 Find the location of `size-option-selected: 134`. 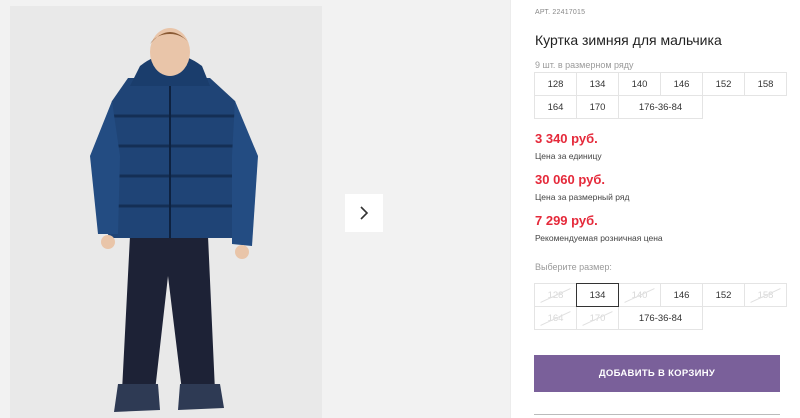

size-option-selected: 134 is located at coordinates (597, 295).